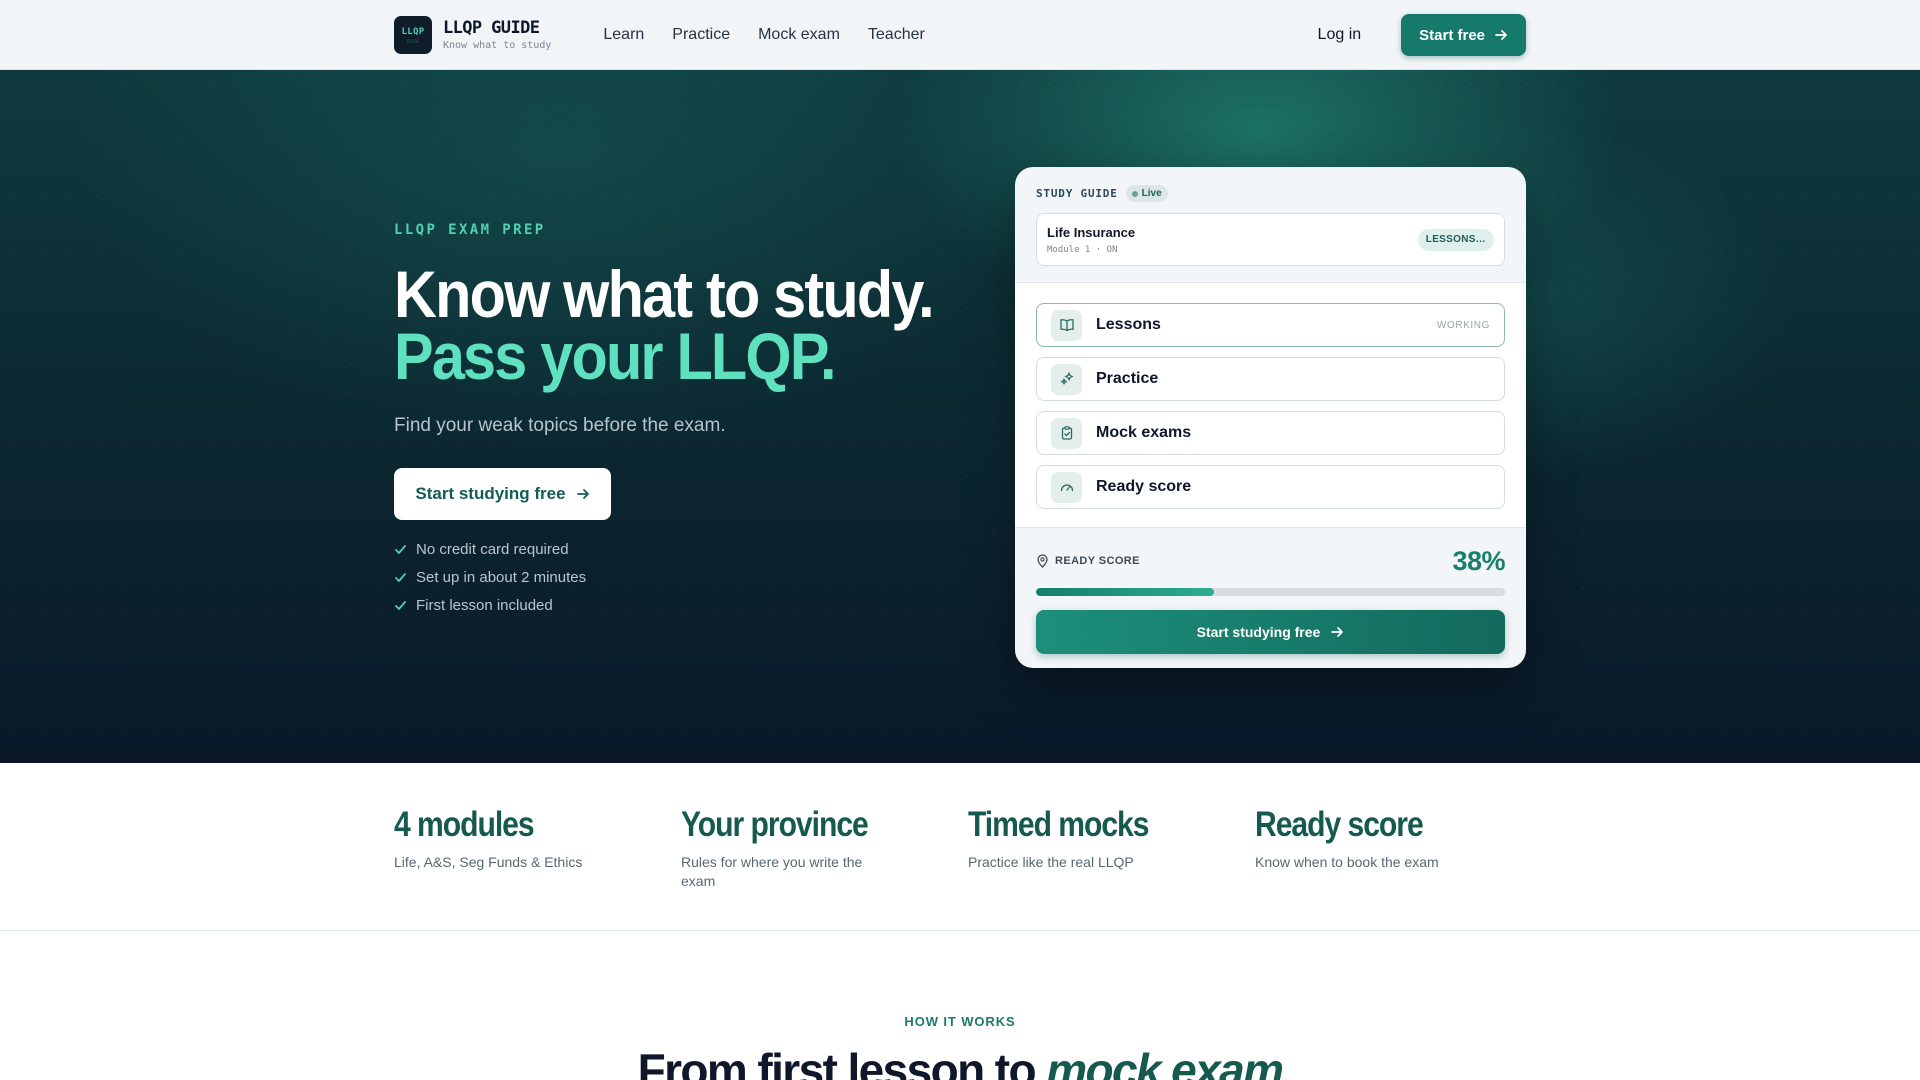 The height and width of the screenshot is (1080, 1920). What do you see at coordinates (1042, 561) in the screenshot?
I see `map-pin-icon` at bounding box center [1042, 561].